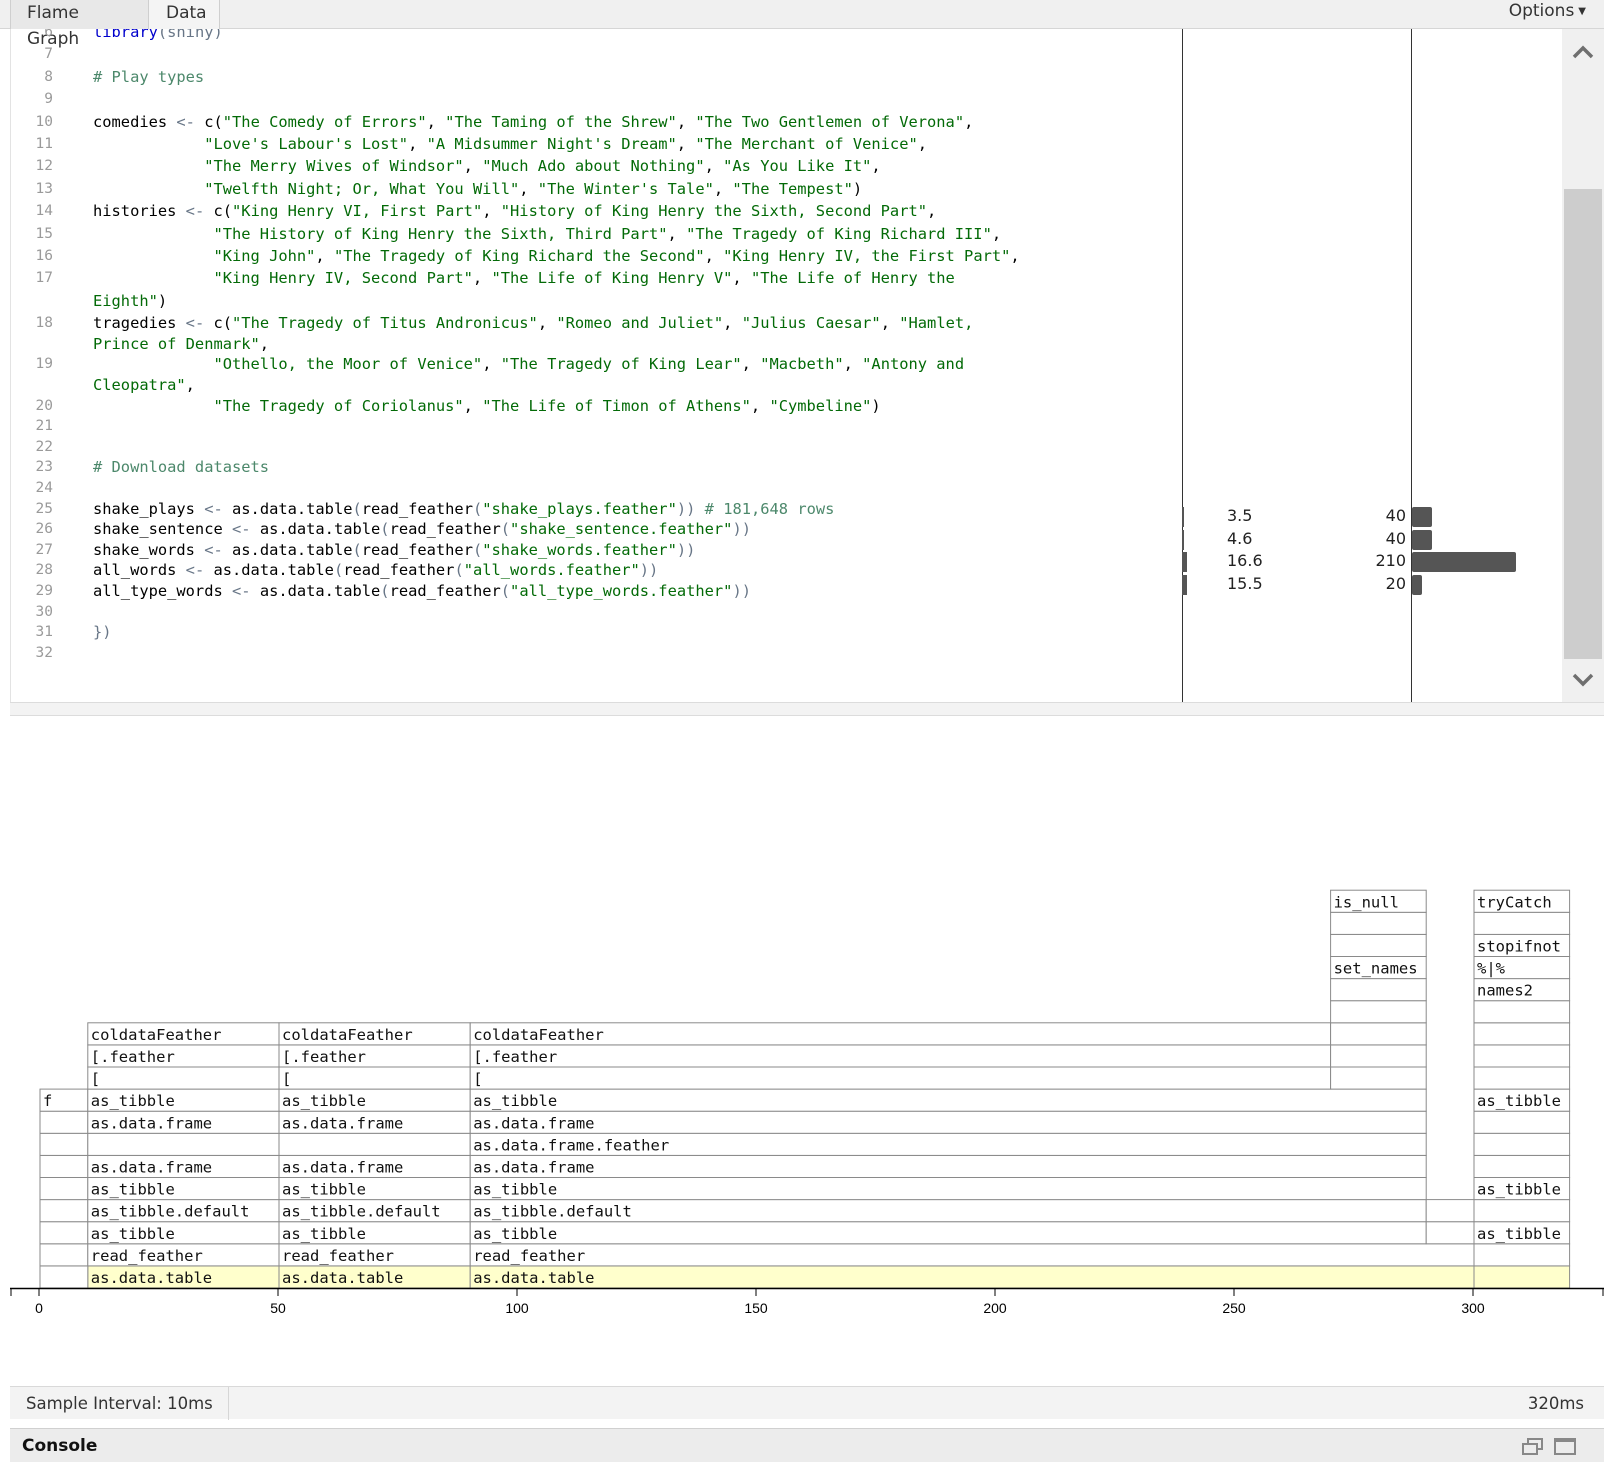 Image resolution: width=1604 pixels, height=1462 pixels. I want to click on tab-data: Data, so click(184, 14).